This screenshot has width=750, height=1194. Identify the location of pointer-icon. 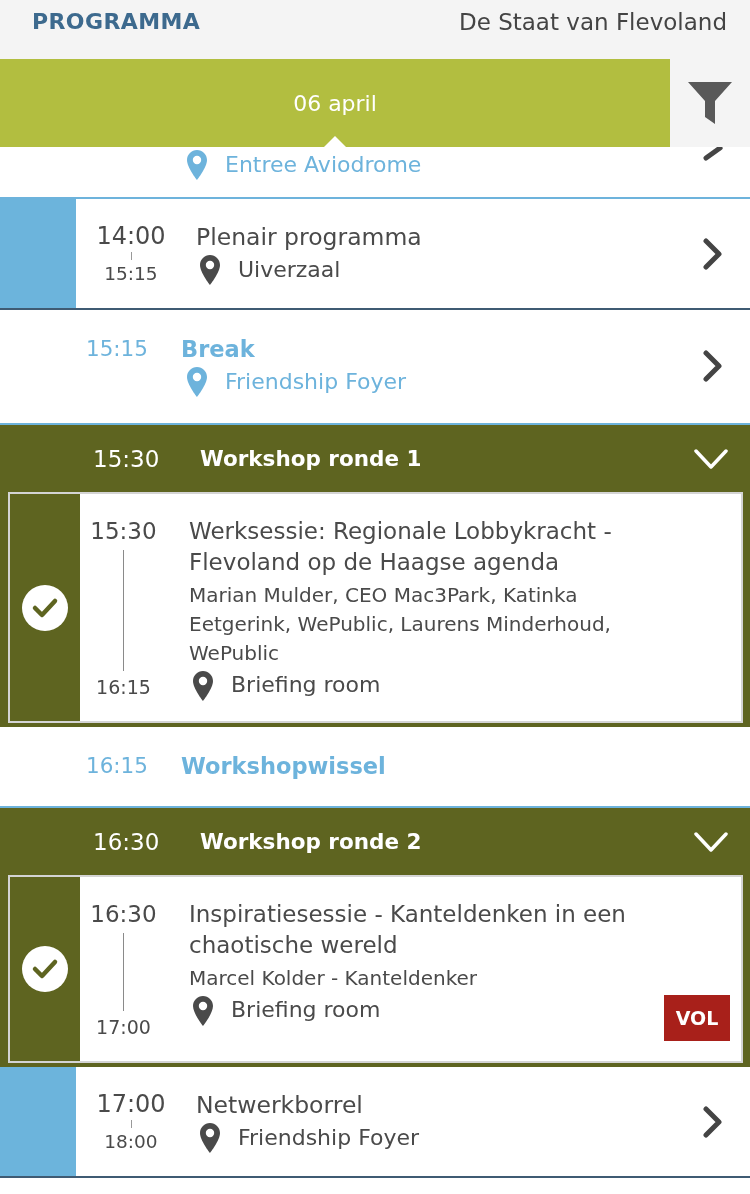
(335, 141).